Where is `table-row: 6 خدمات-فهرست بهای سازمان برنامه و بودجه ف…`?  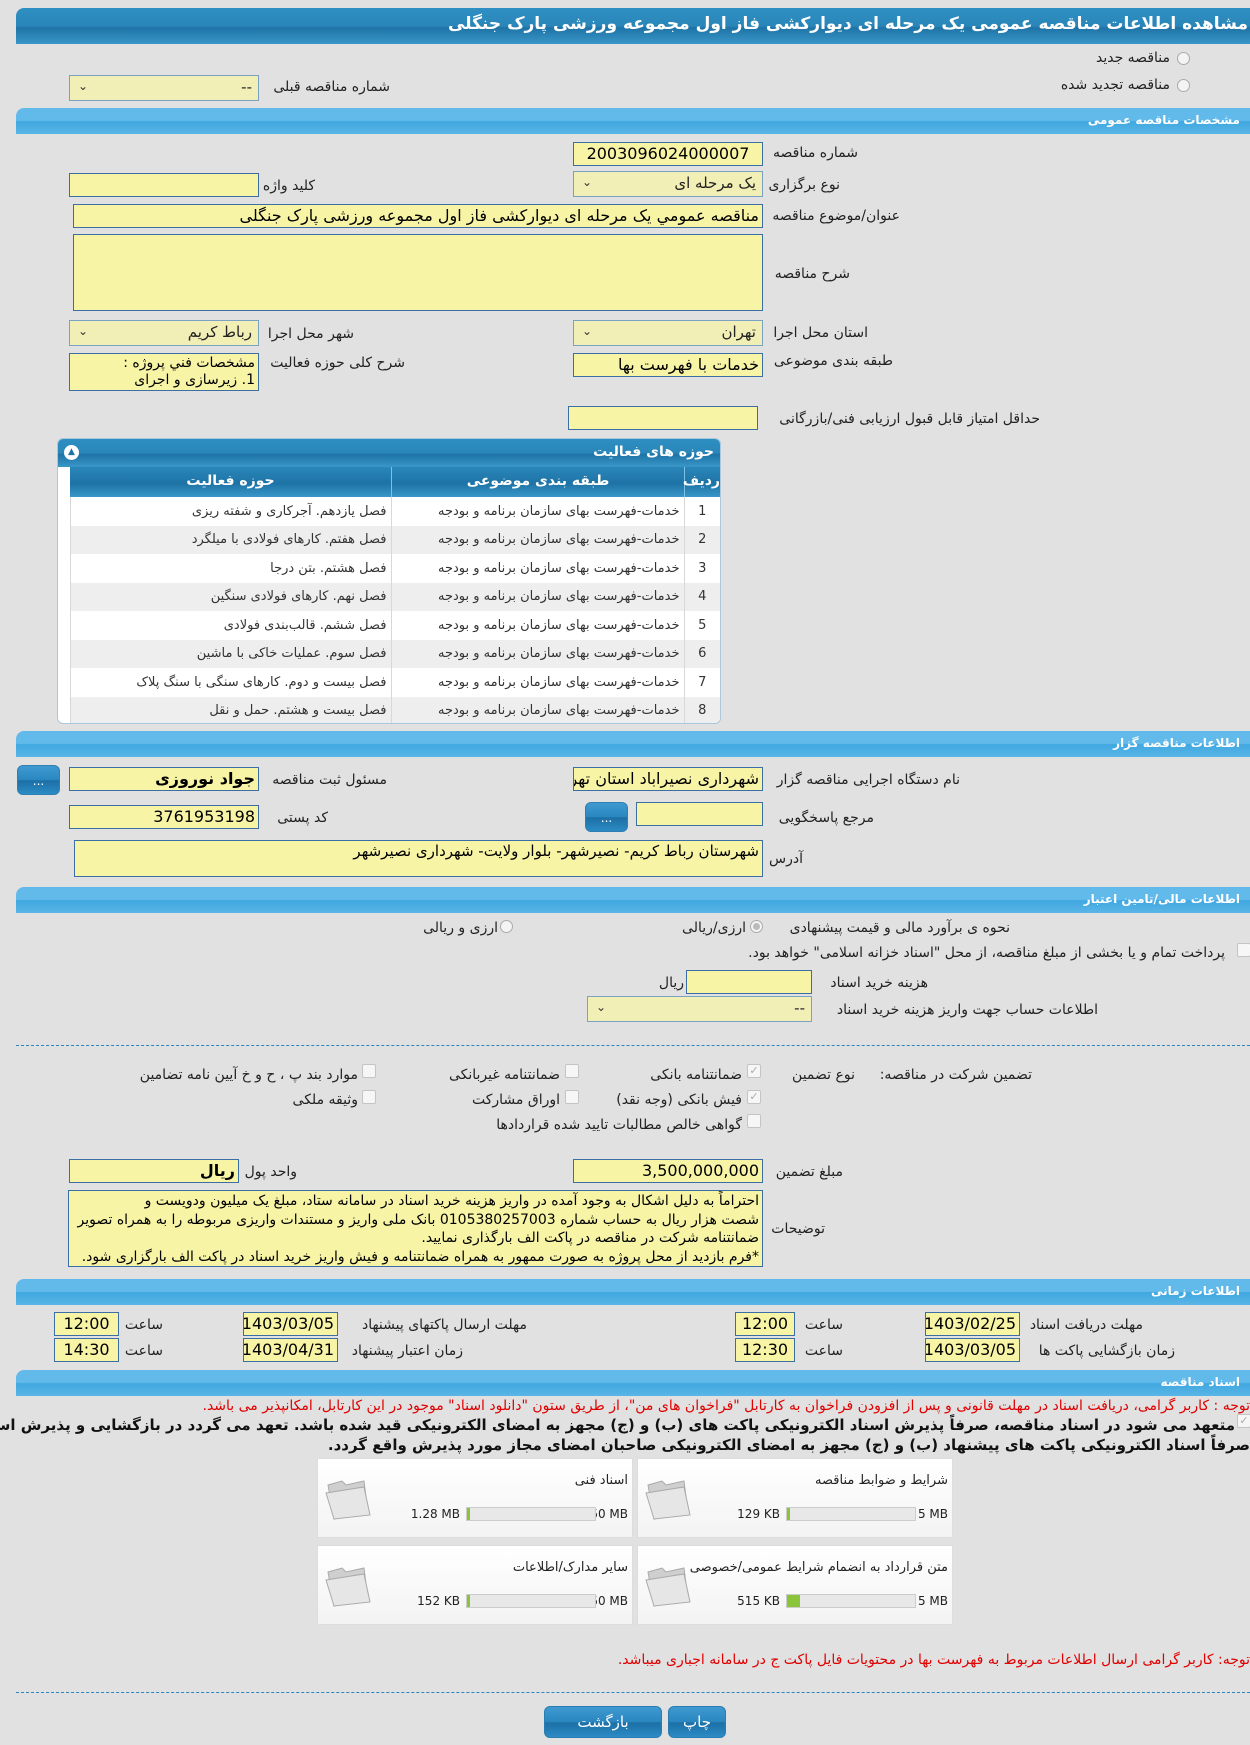 table-row: 6 خدمات-فهرست بهای سازمان برنامه و بودجه ف… is located at coordinates (395, 653).